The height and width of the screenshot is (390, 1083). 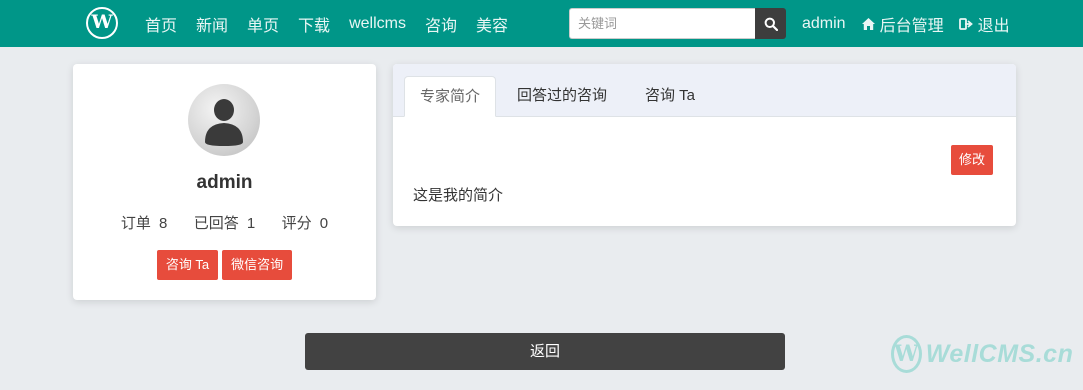 What do you see at coordinates (187, 265) in the screenshot?
I see `consult-button: 咨询 Ta` at bounding box center [187, 265].